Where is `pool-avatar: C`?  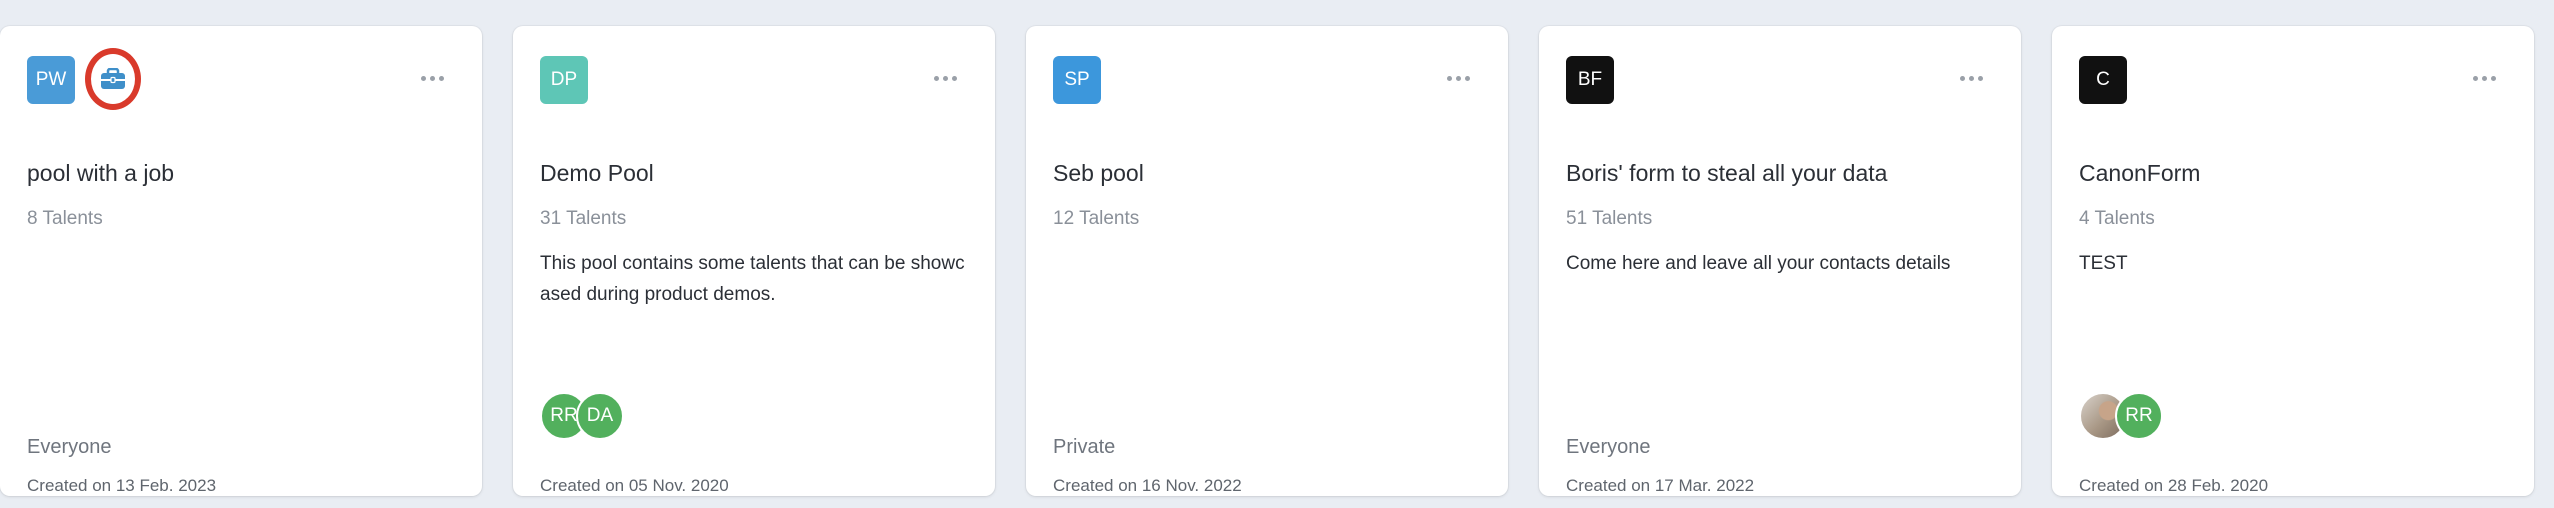
pool-avatar: C is located at coordinates (2103, 80).